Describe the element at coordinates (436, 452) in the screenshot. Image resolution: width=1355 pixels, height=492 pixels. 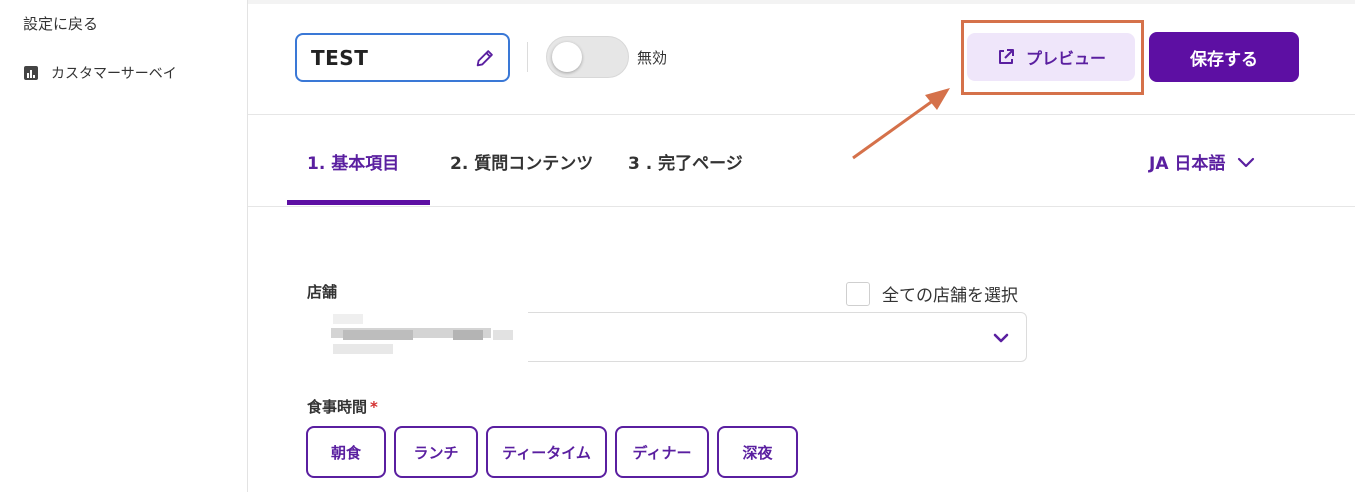
I see `meal-option-lunch: ランチ` at that location.